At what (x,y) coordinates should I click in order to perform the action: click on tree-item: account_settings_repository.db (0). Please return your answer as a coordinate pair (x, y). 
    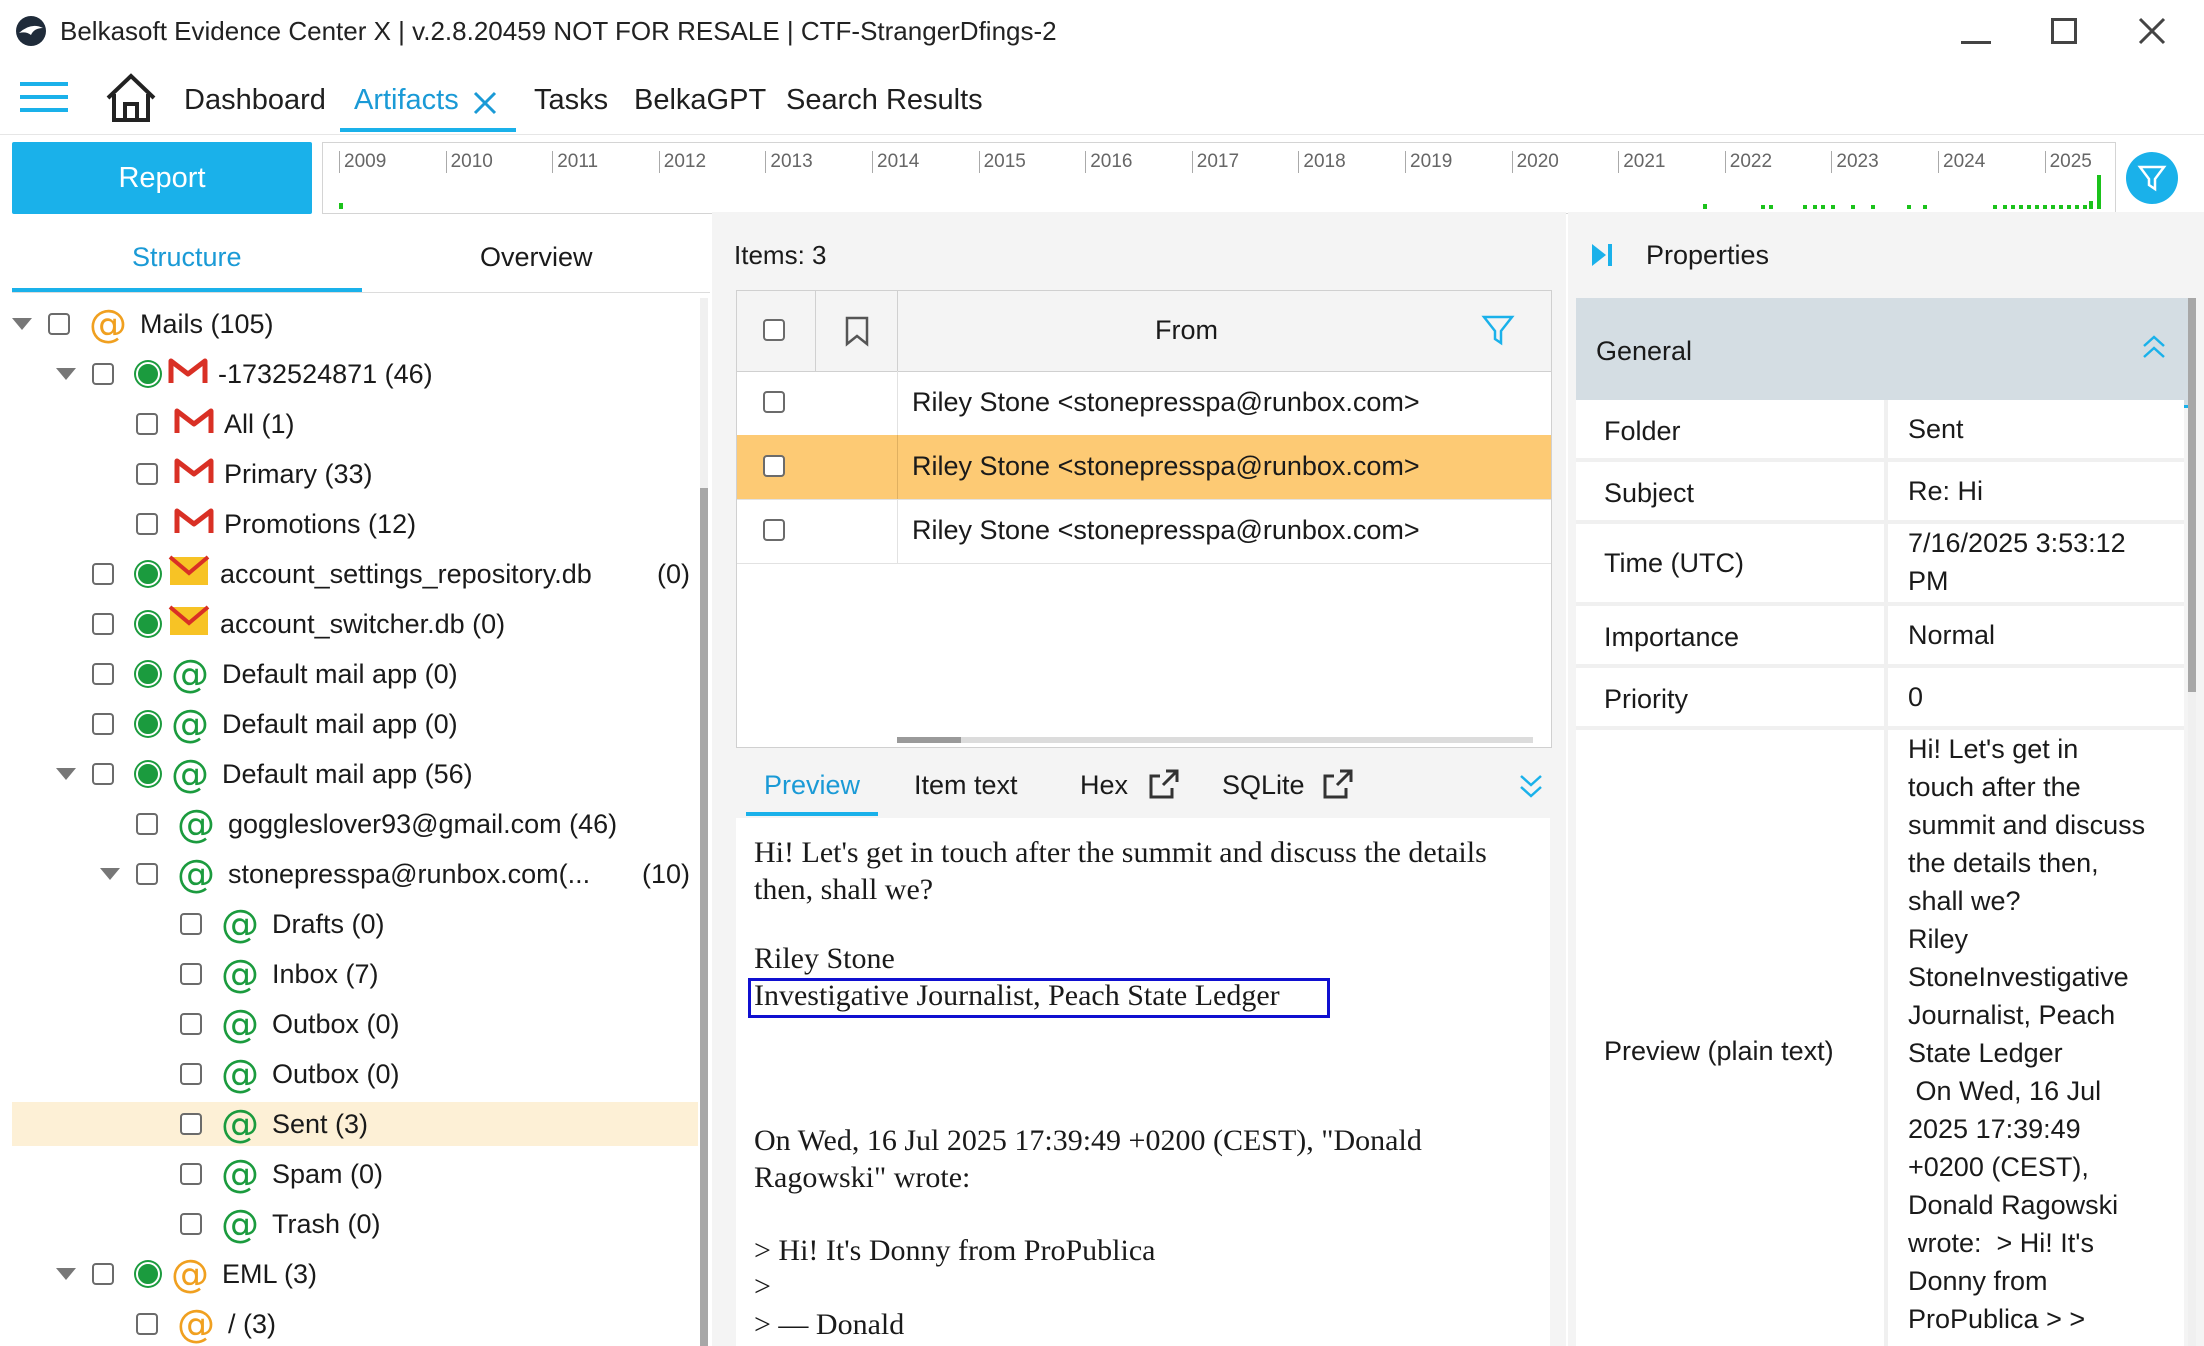
    Looking at the image, I should click on (355, 574).